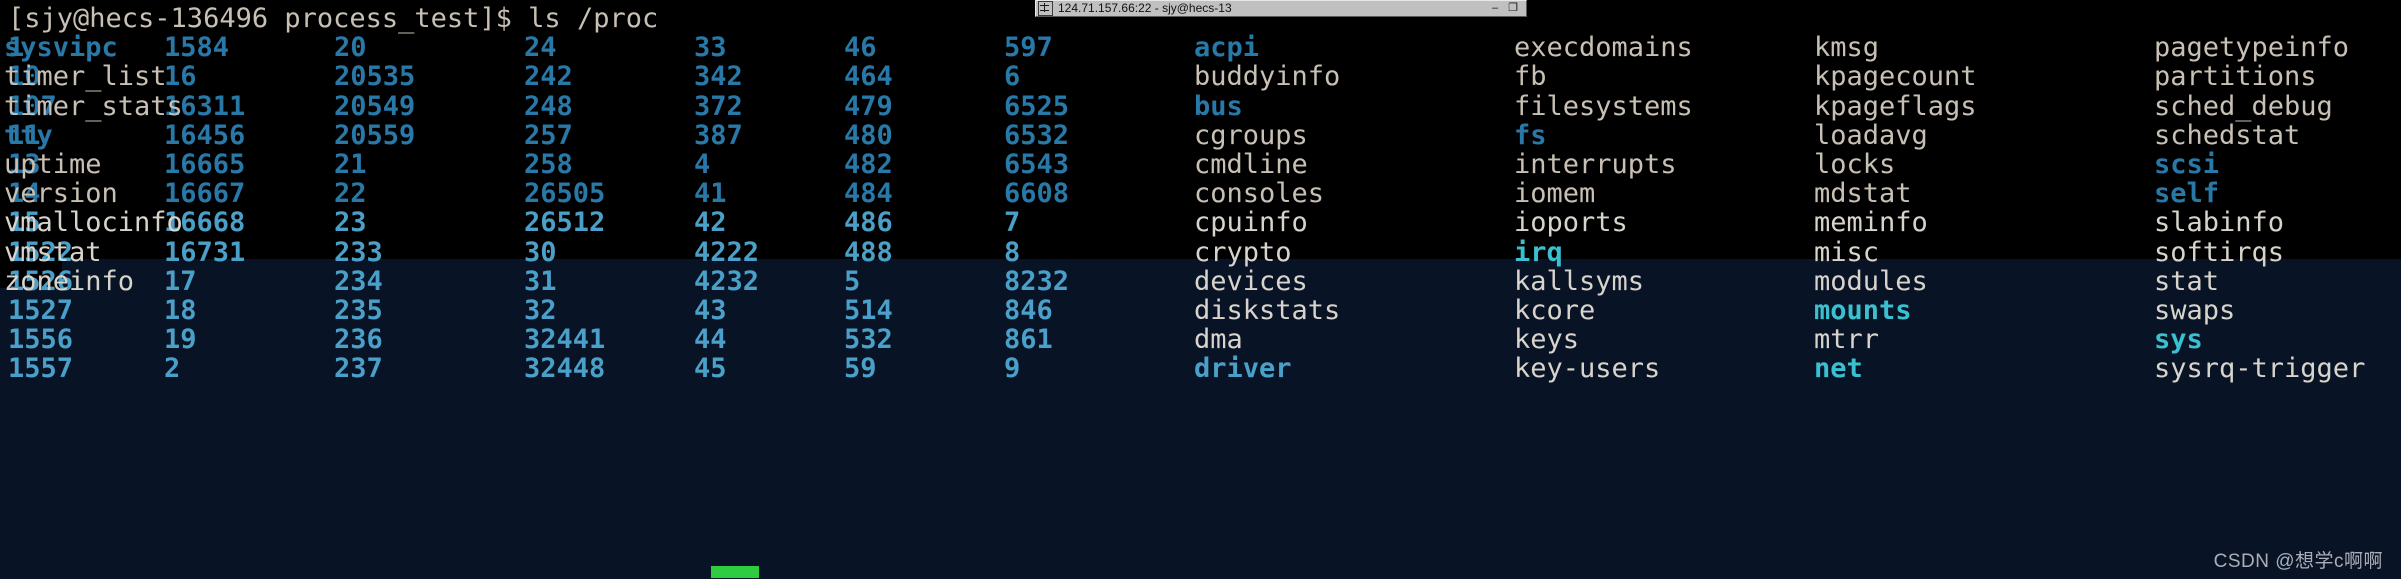  Describe the element at coordinates (196, 47) in the screenshot. I see `proc-directory-entry: 1584` at that location.